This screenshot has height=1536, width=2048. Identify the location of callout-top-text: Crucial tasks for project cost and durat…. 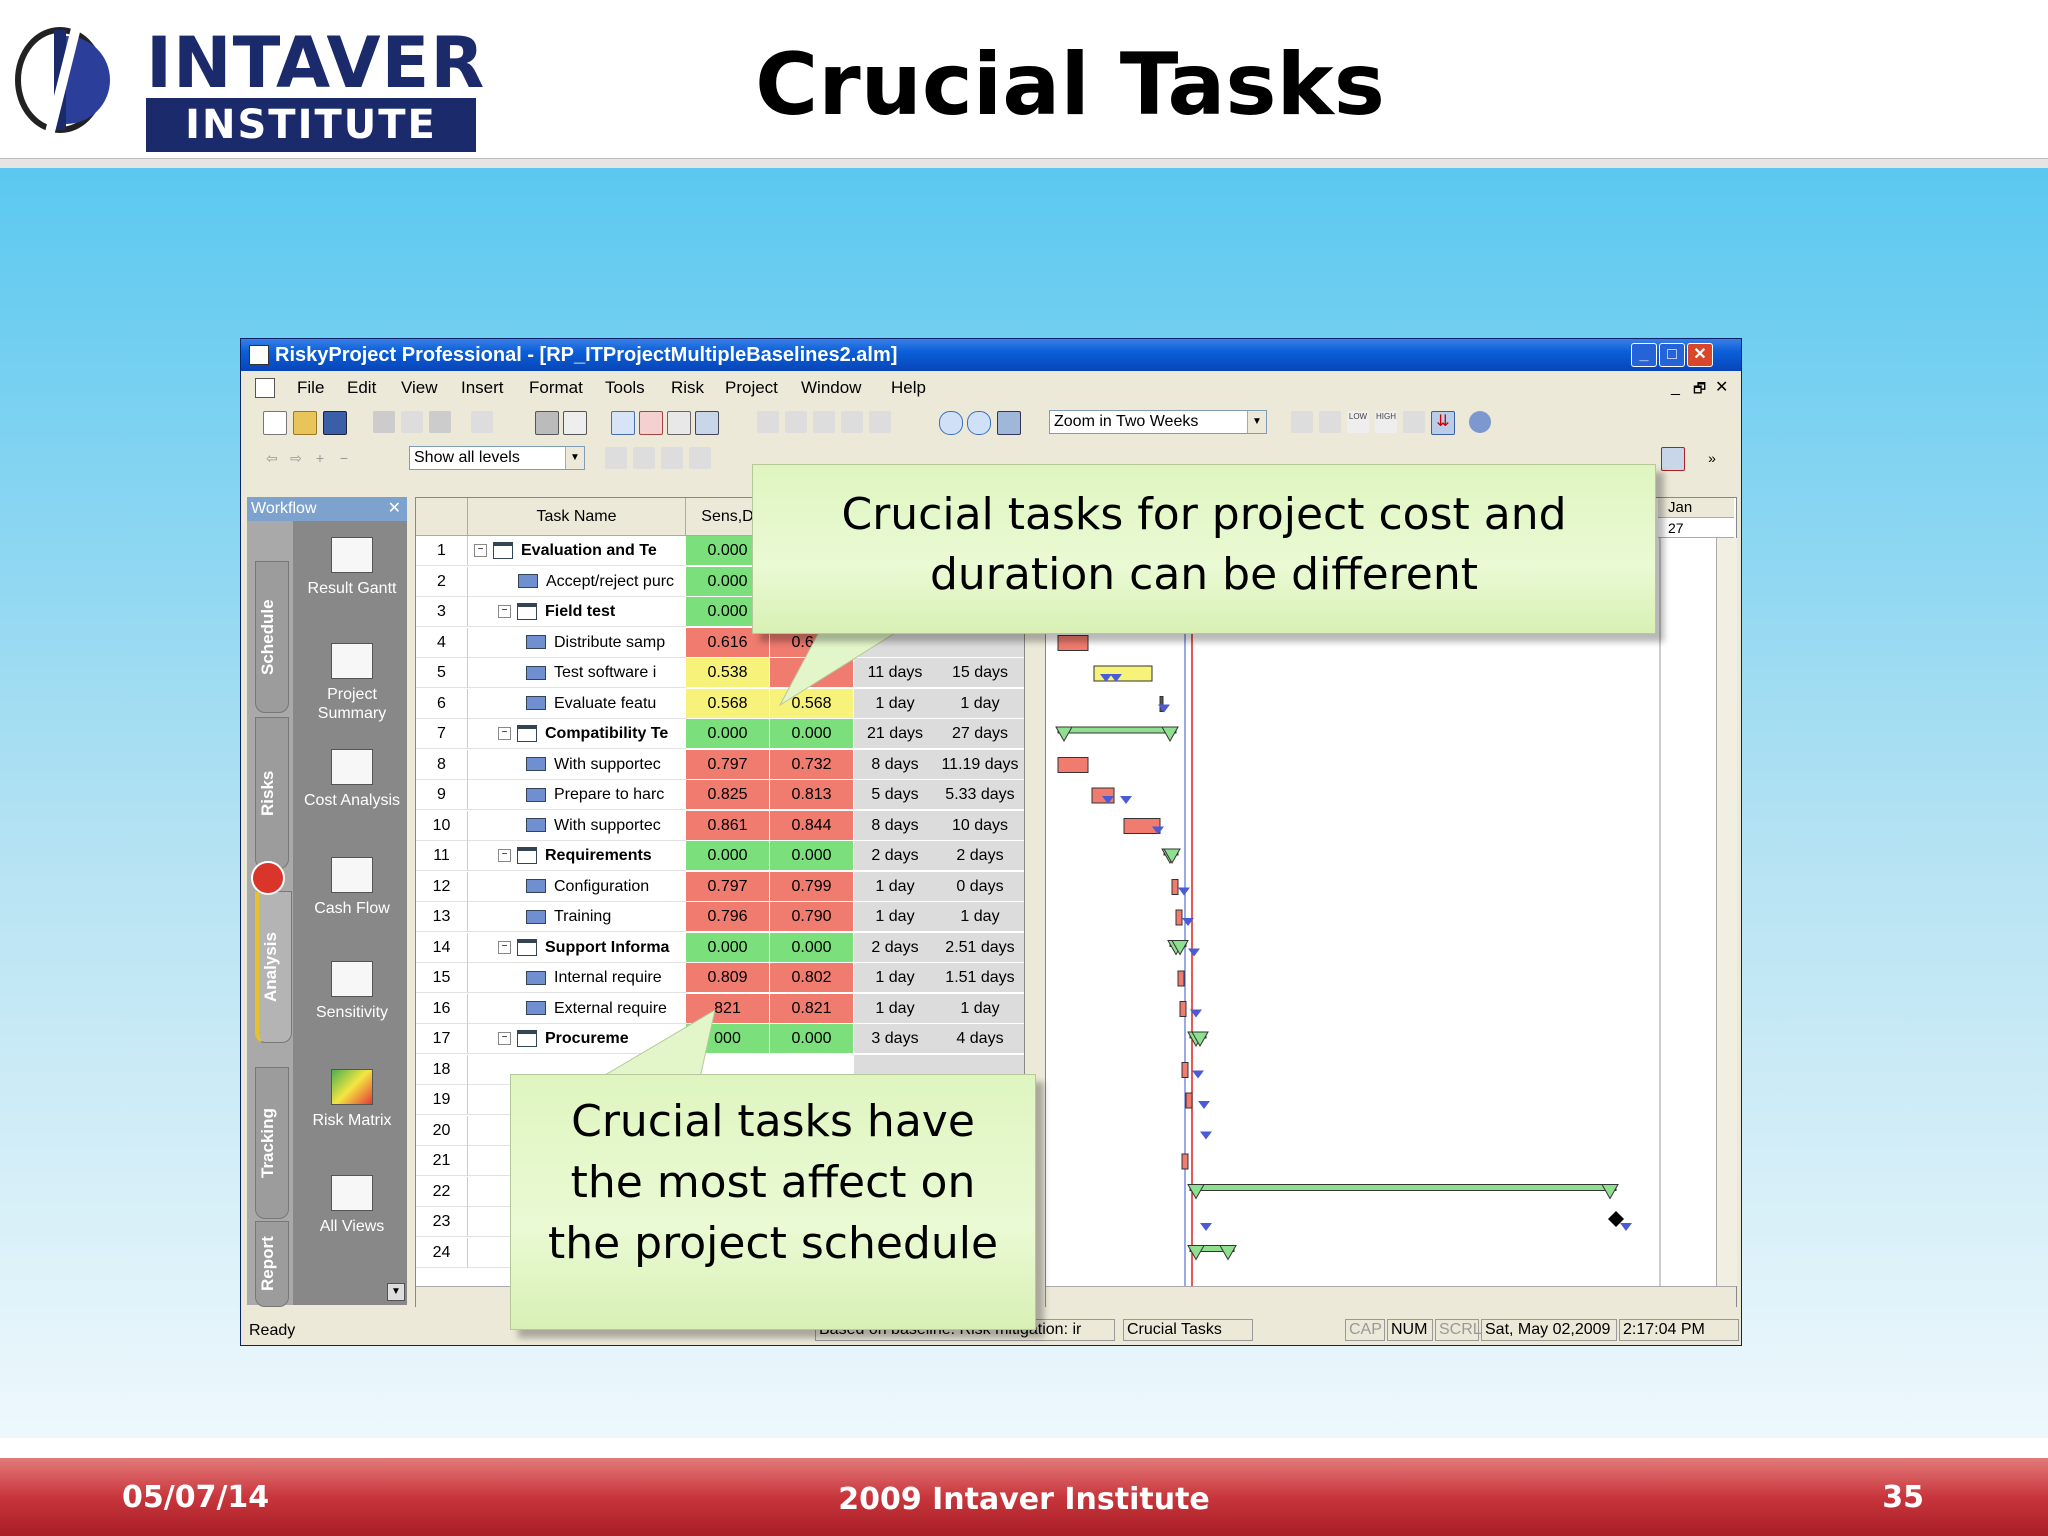
(1204, 544).